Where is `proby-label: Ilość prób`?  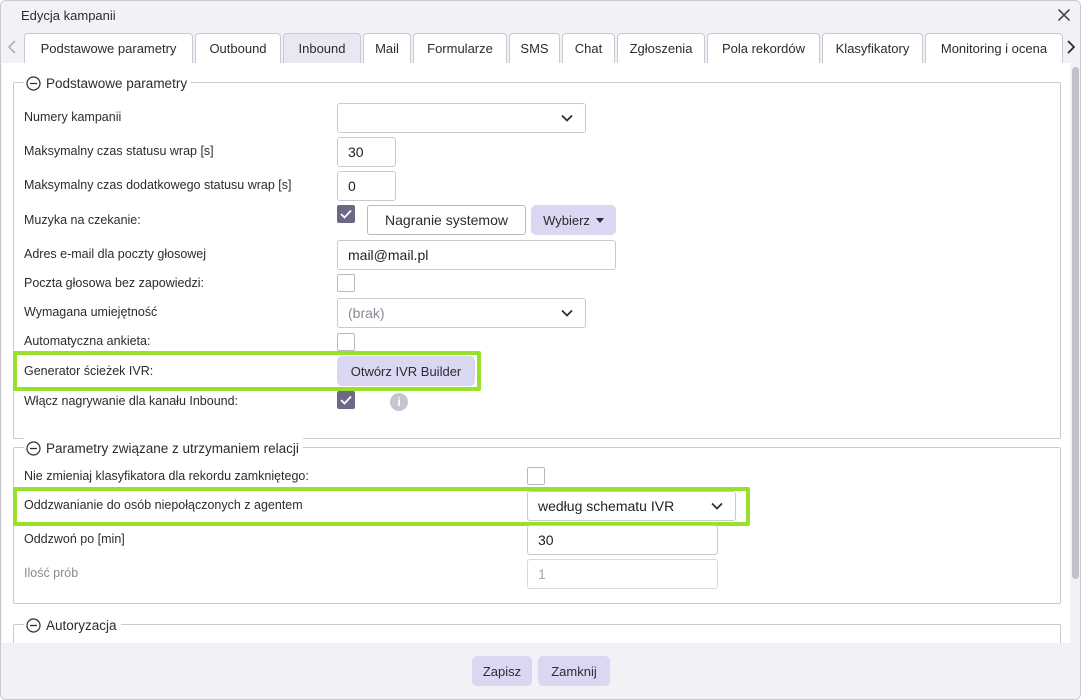 proby-label: Ilość prób is located at coordinates (51, 573).